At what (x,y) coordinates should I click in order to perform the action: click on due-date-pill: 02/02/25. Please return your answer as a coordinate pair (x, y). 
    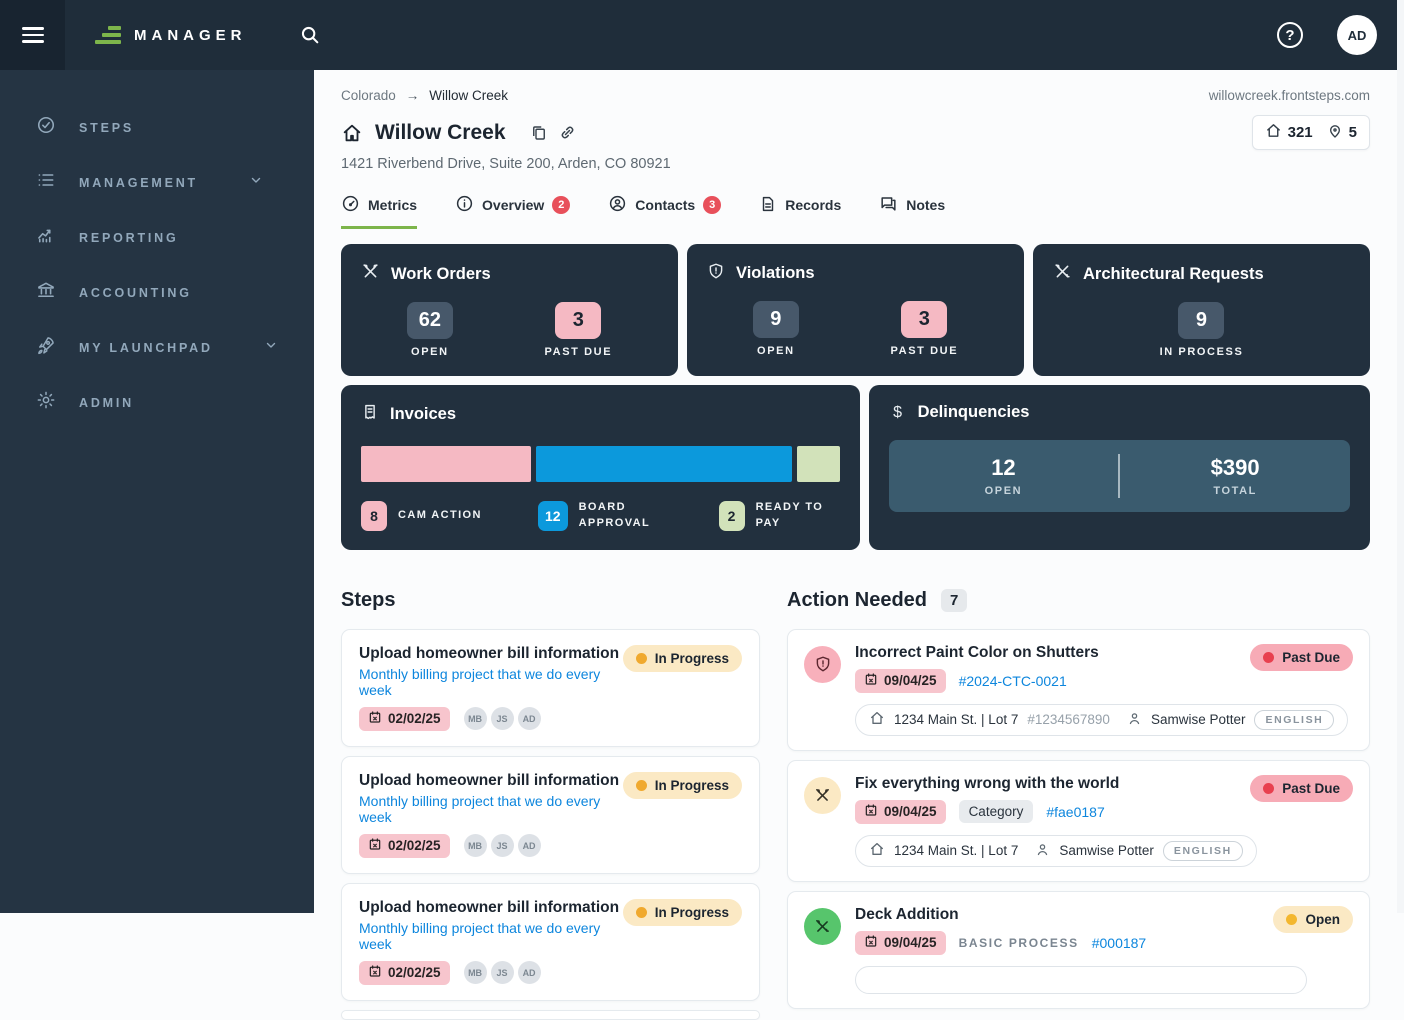
    Looking at the image, I should click on (404, 846).